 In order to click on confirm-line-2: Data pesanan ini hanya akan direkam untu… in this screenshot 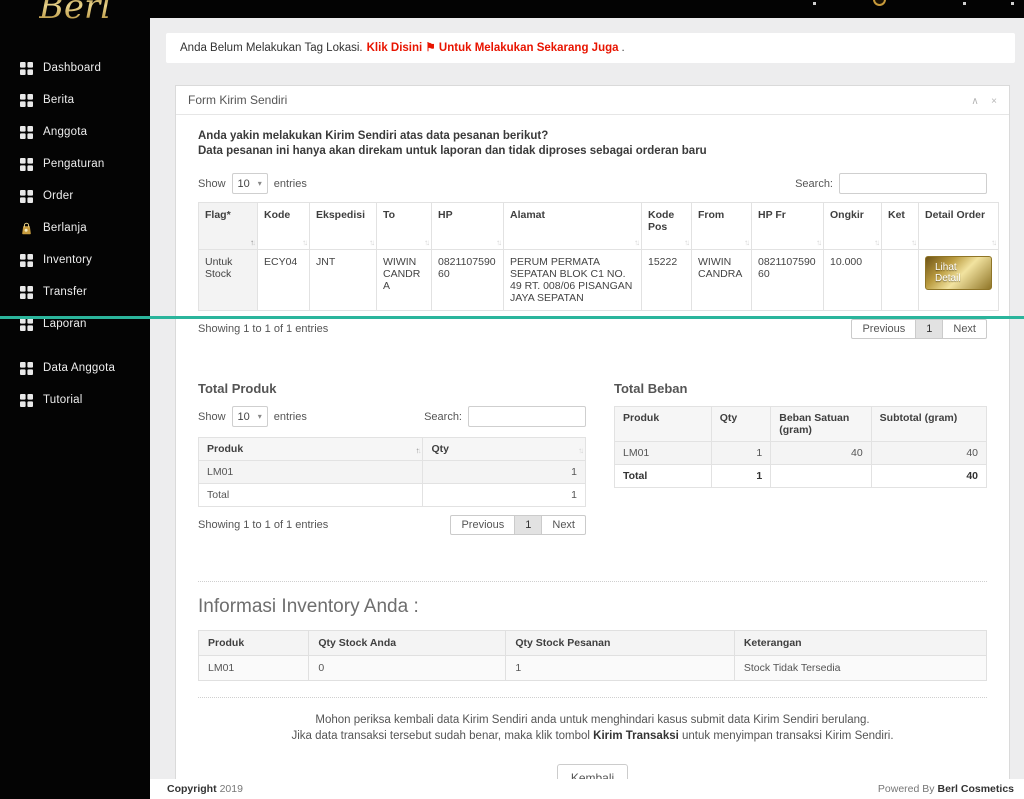, I will do `click(452, 151)`.